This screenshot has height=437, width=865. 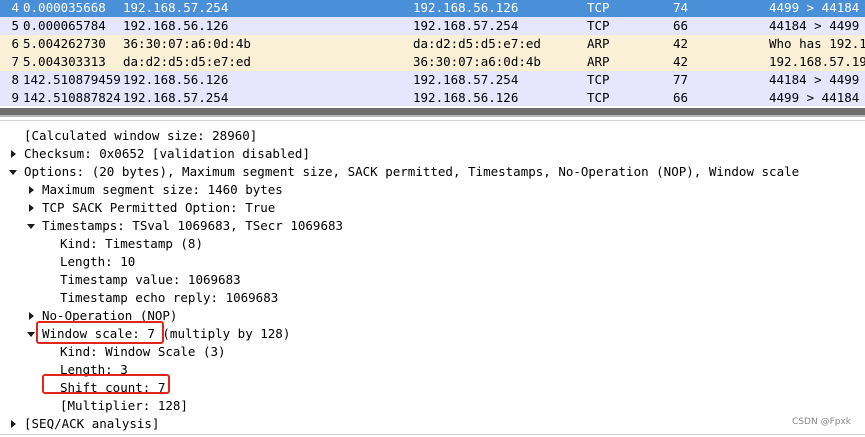 What do you see at coordinates (169, 297) in the screenshot?
I see `detail-tree-label: Timestamp echo reply: 1069683` at bounding box center [169, 297].